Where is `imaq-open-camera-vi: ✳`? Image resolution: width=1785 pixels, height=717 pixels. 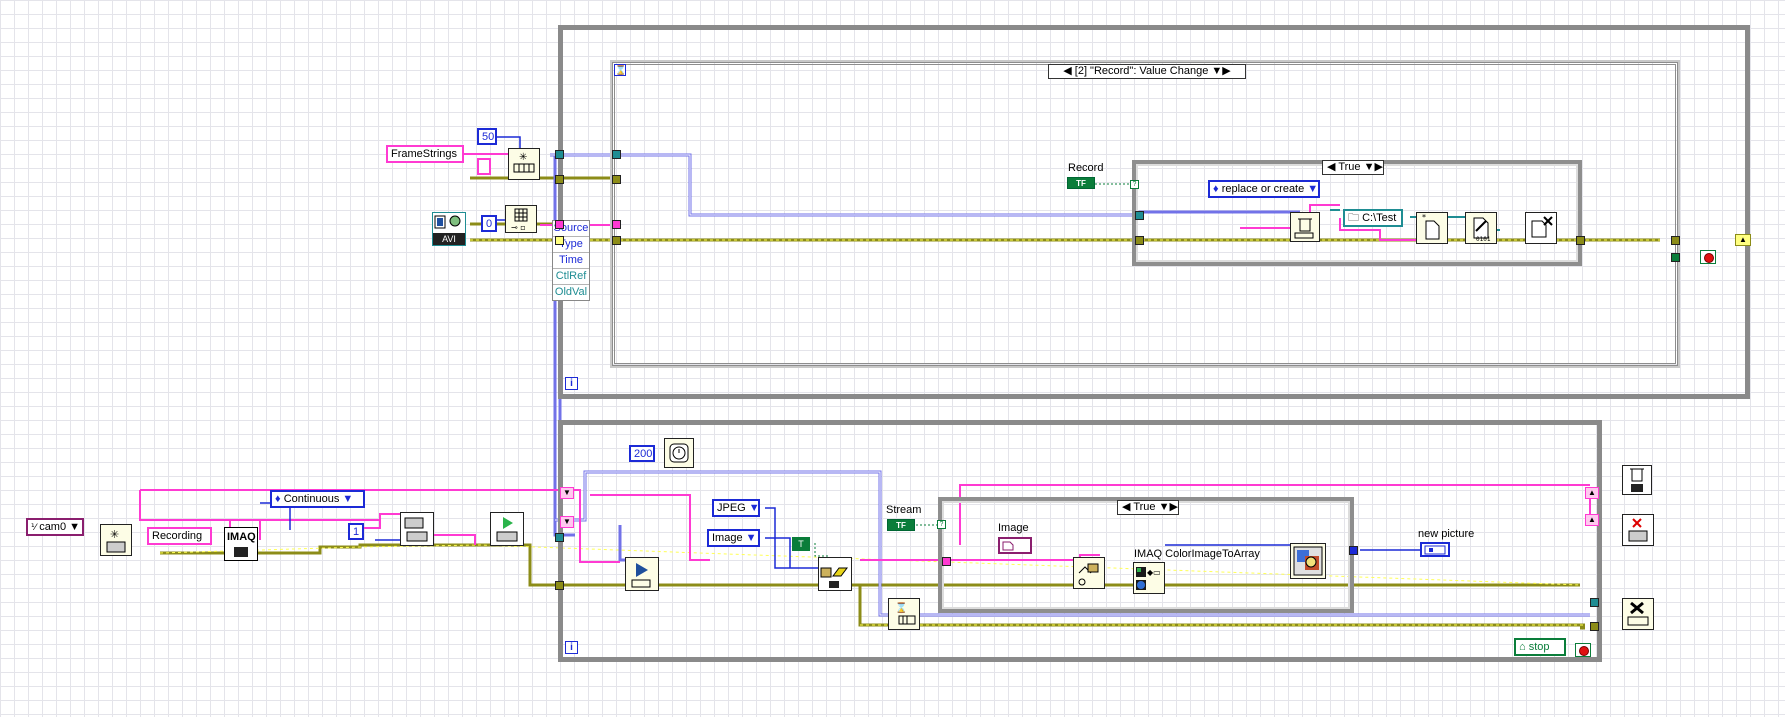
imaq-open-camera-vi: ✳ is located at coordinates (116, 540).